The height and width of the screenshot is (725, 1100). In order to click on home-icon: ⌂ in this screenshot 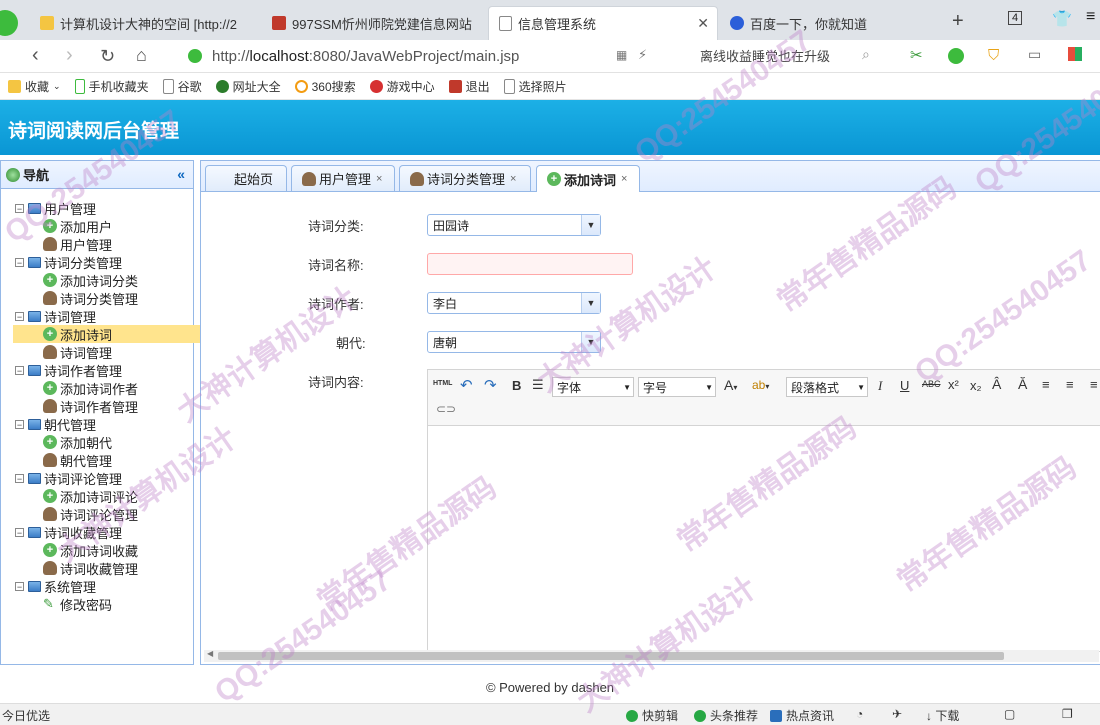, I will do `click(141, 55)`.